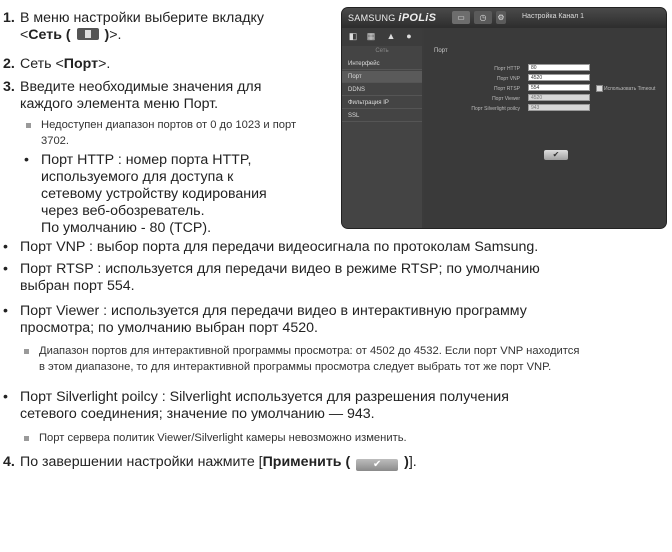 This screenshot has height=552, width=672. What do you see at coordinates (507, 69) in the screenshot?
I see `field-label: Порт HTTP` at bounding box center [507, 69].